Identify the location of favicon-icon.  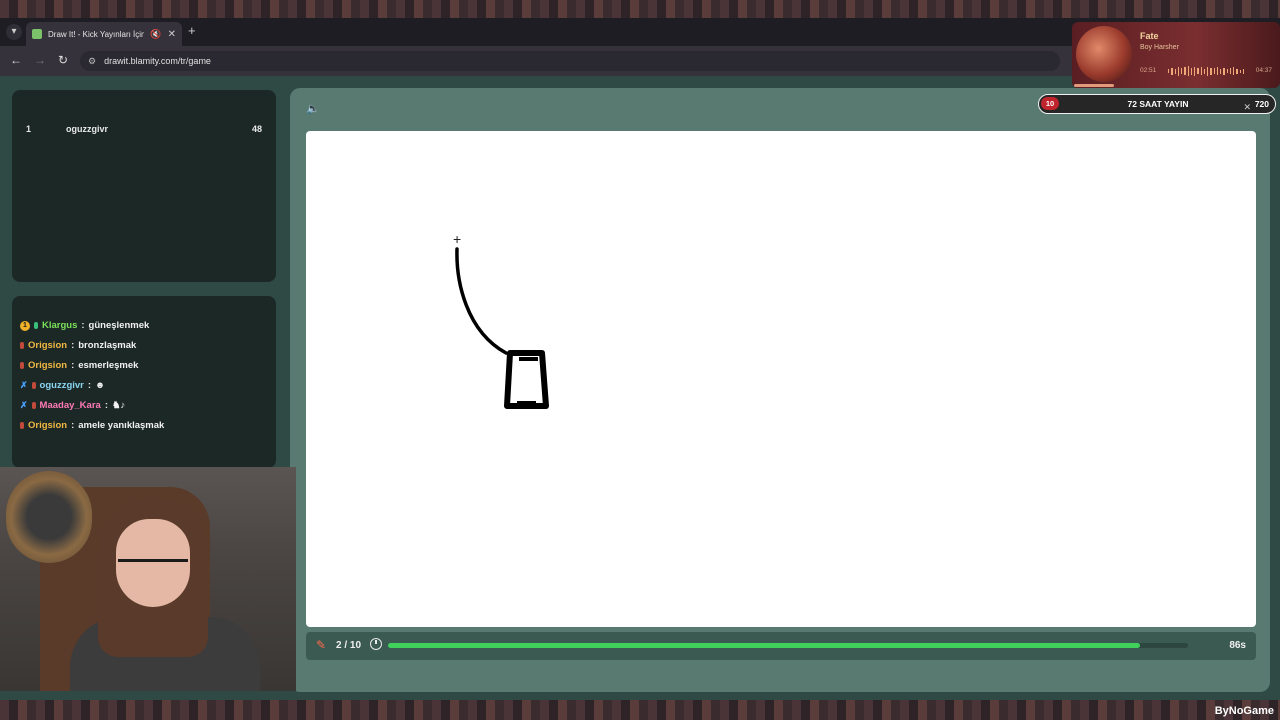
(37, 34).